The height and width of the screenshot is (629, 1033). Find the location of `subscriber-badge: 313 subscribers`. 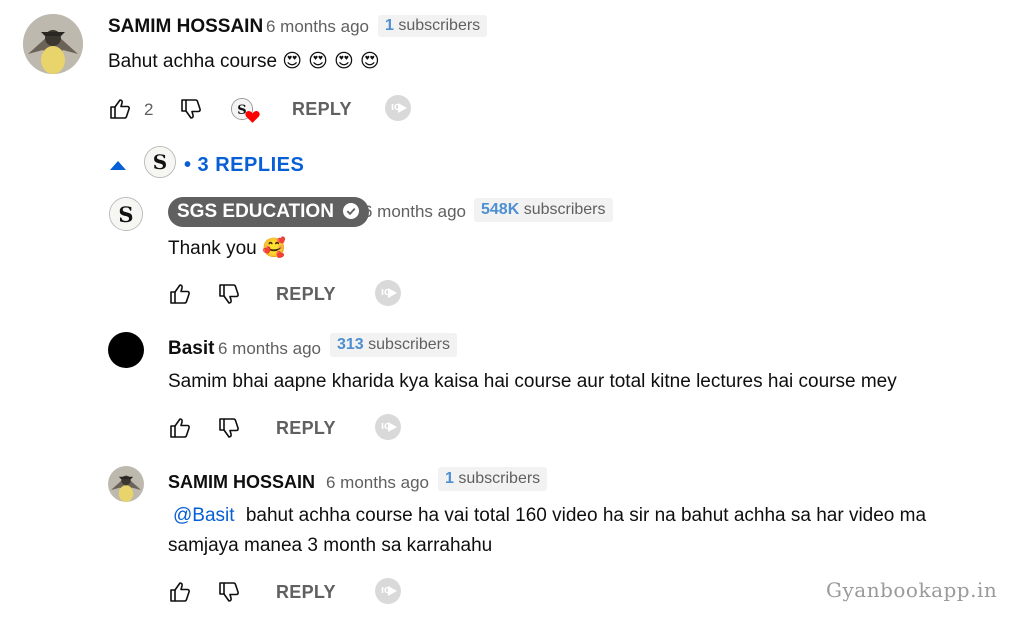

subscriber-badge: 313 subscribers is located at coordinates (393, 345).